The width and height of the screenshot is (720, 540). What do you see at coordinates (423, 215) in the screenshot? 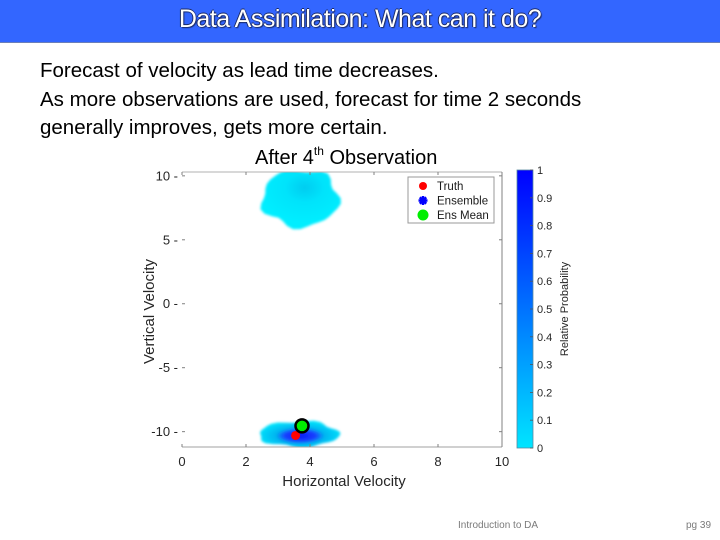
I see `legend-ens-mean-icon` at bounding box center [423, 215].